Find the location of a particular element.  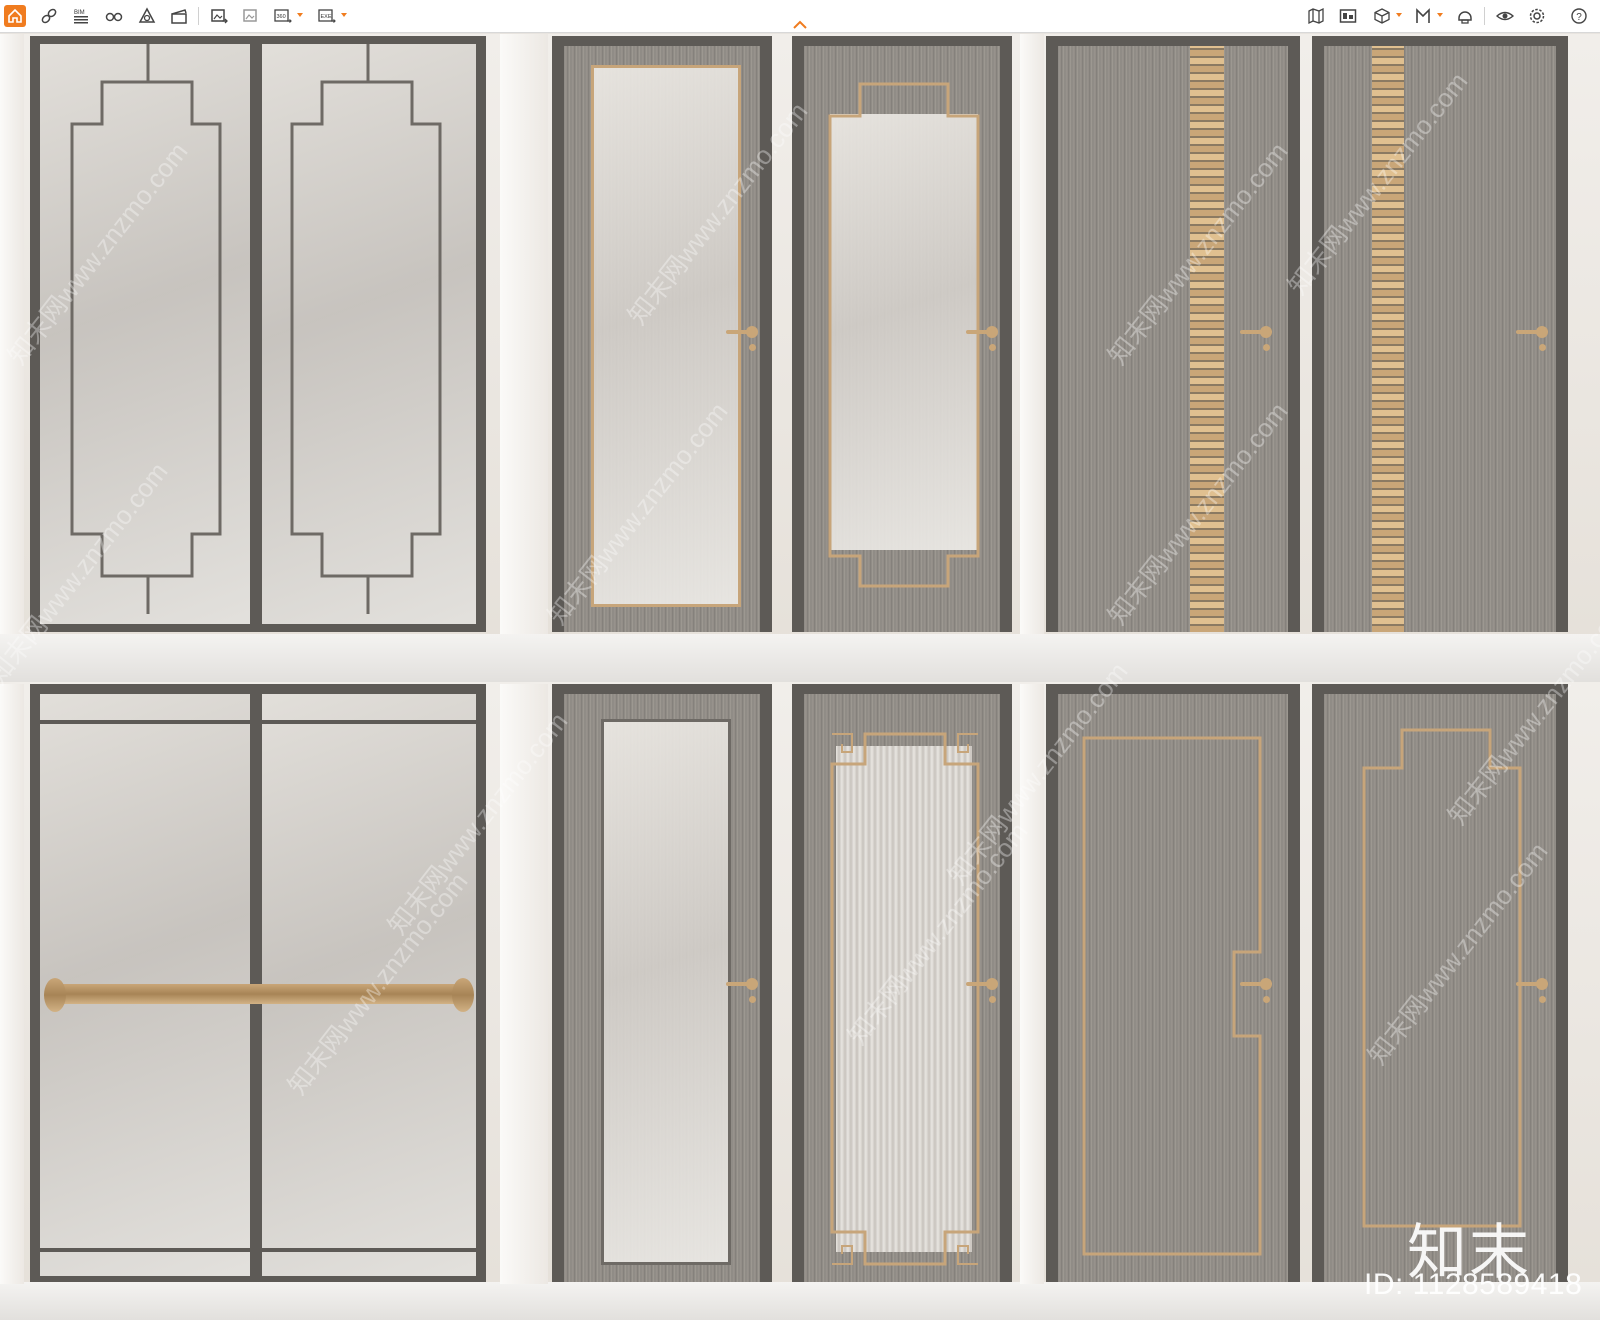

asset-id: ID: 1128589418 is located at coordinates (1473, 1284).